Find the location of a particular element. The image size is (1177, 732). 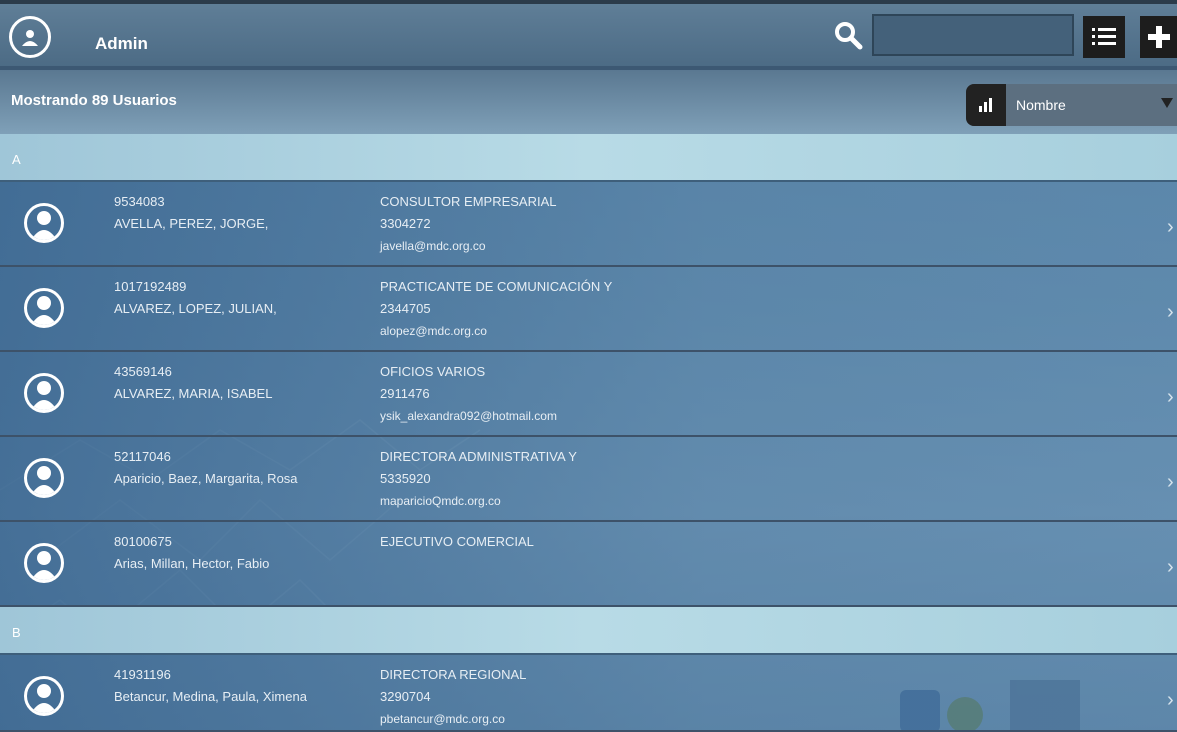

list-icon is located at coordinates (1104, 36).